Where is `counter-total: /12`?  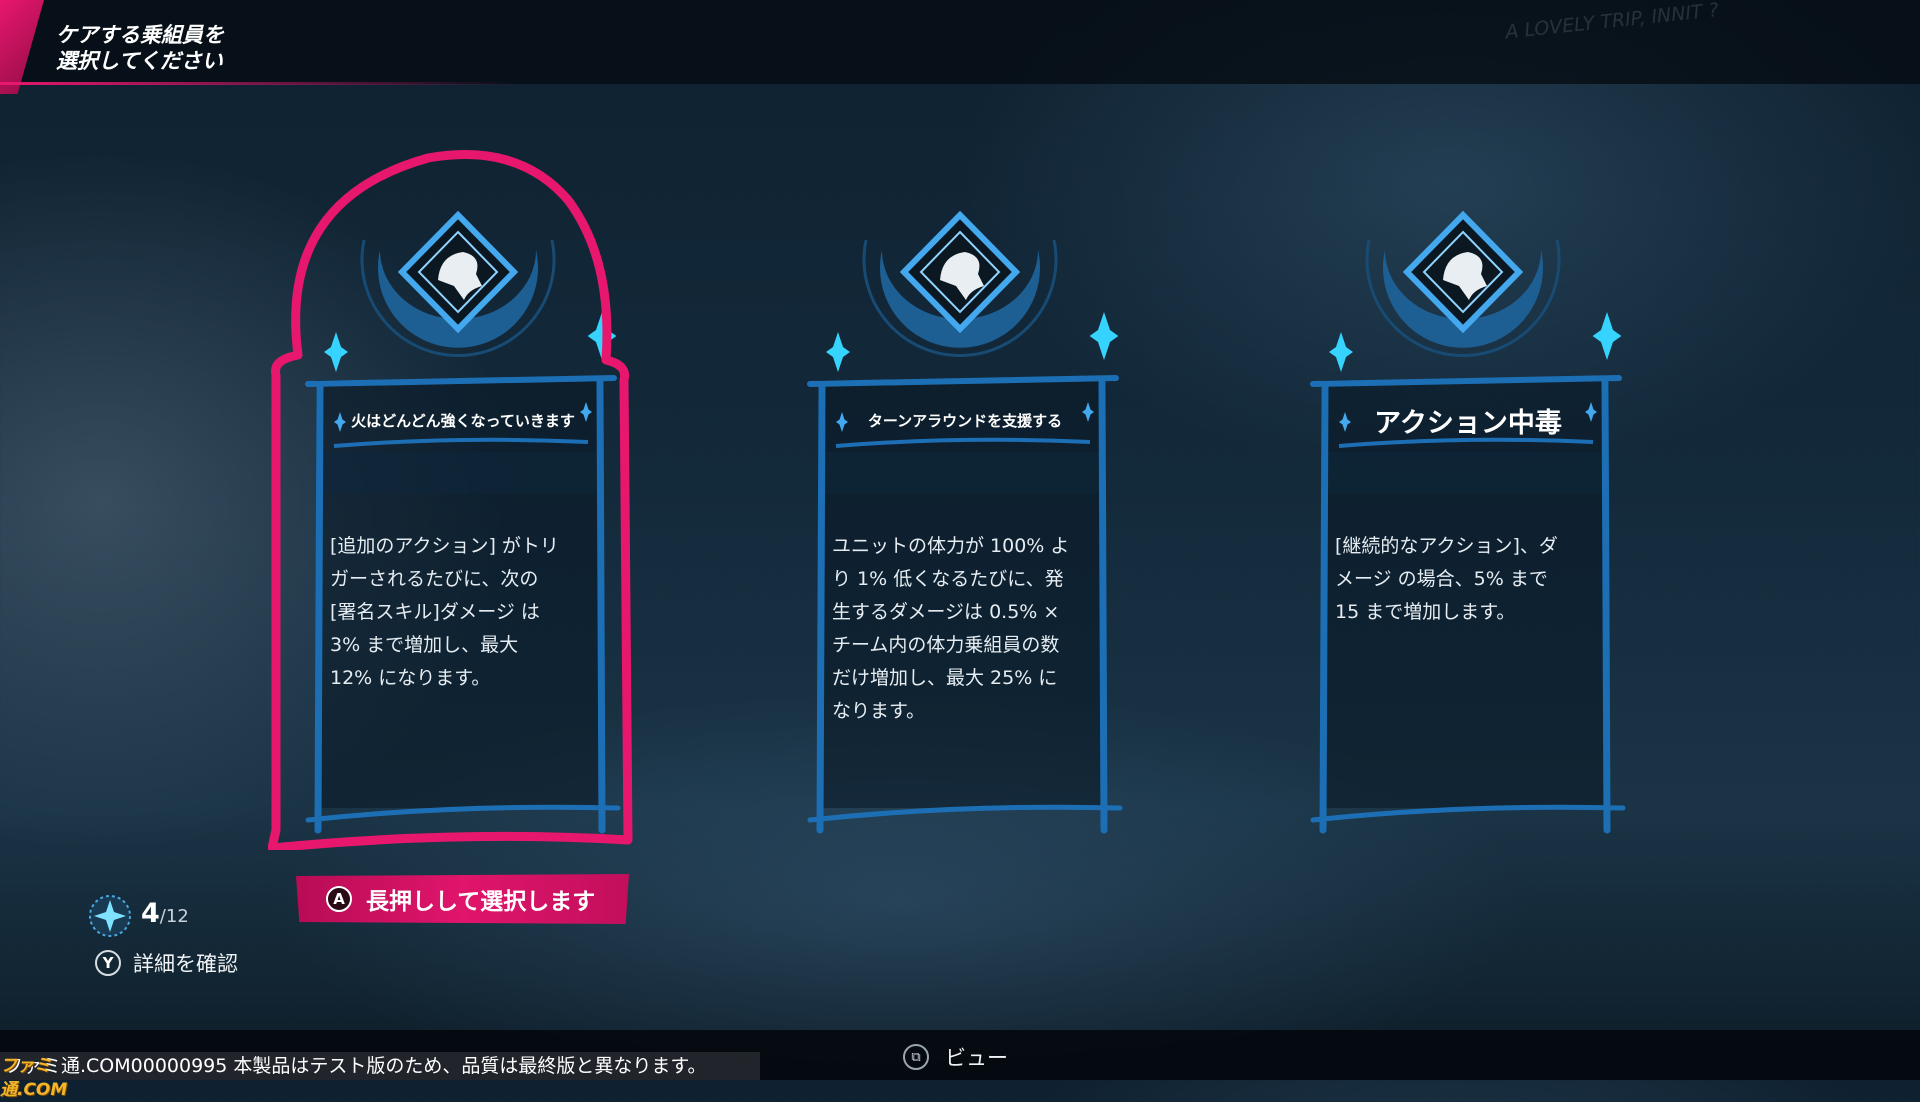
counter-total: /12 is located at coordinates (174, 916).